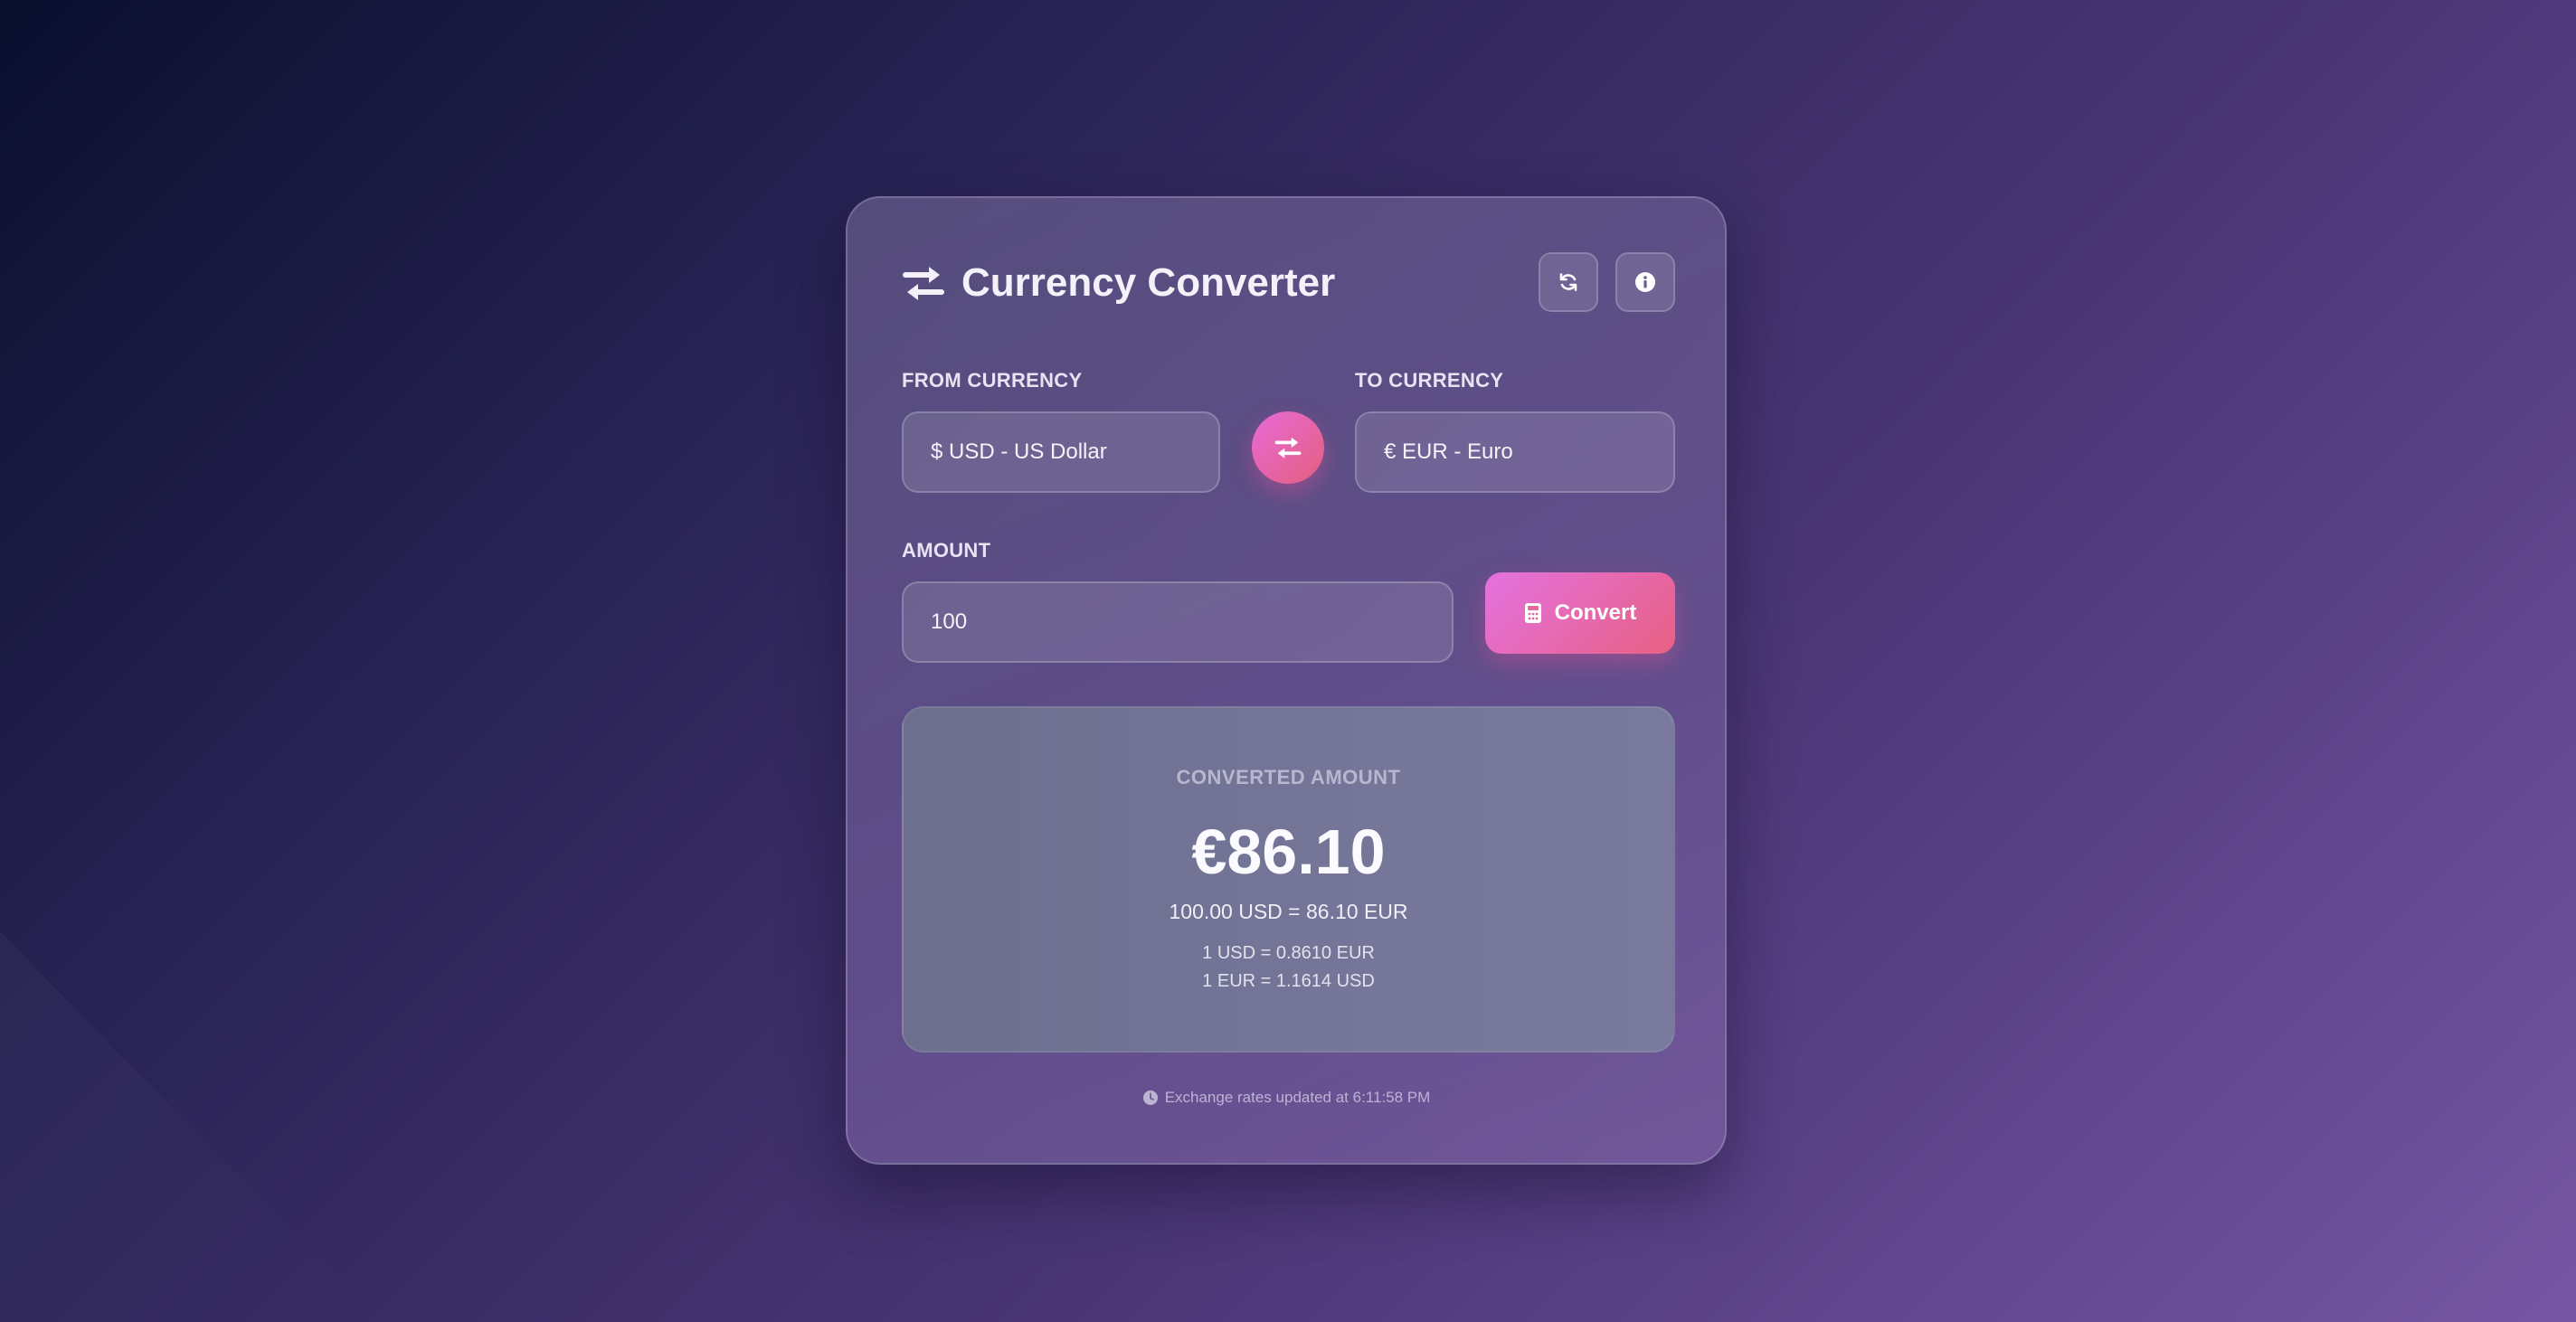 The image size is (2576, 1322). Describe the element at coordinates (1533, 613) in the screenshot. I see `calculator-icon` at that location.